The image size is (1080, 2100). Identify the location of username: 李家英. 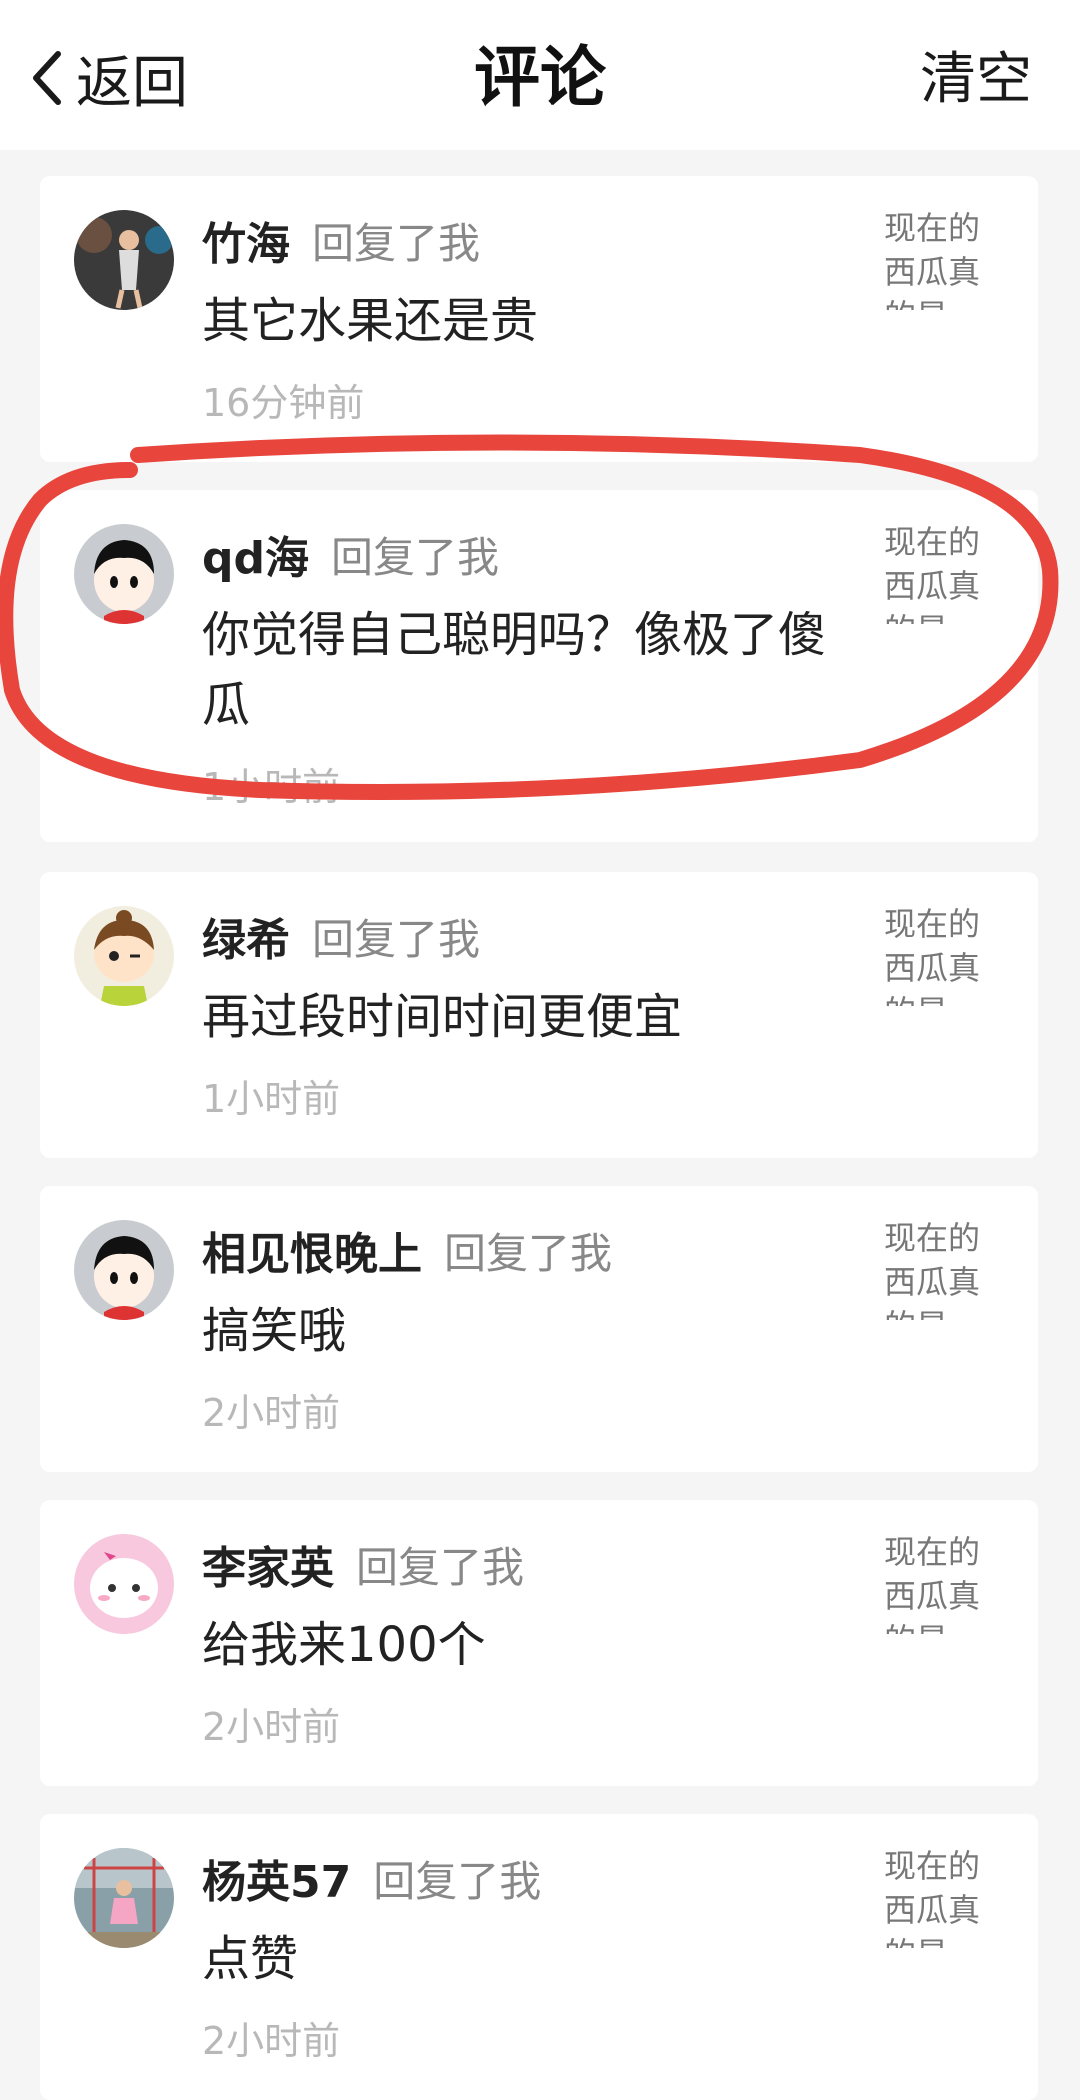
(268, 1564).